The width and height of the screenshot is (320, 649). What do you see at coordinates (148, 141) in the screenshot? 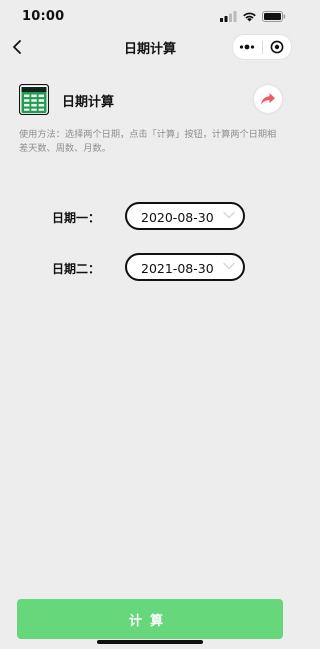
I see `usage-instructions: 使用方法：选择两个日期，点击「计算」按钮，计算两个日期相差天数、周数、月数。` at bounding box center [148, 141].